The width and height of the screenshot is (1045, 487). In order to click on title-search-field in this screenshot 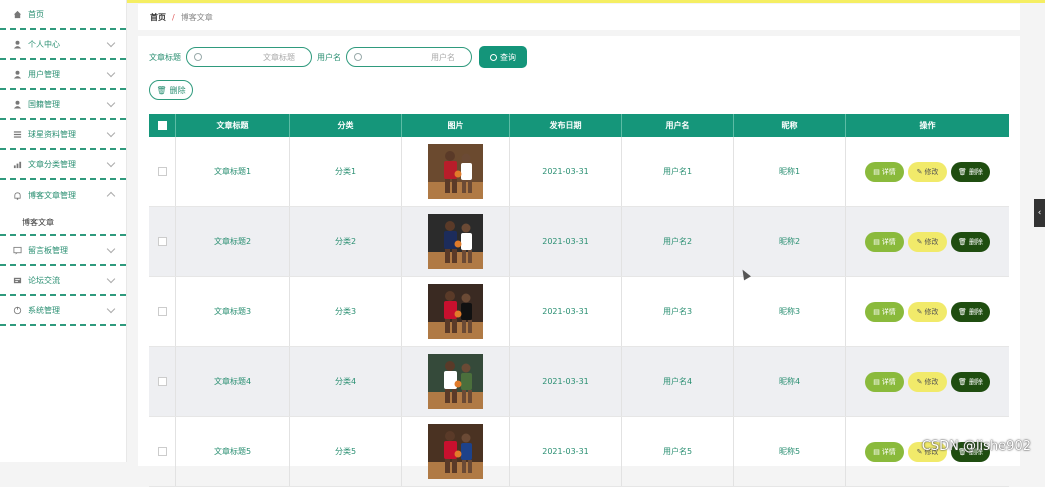, I will do `click(249, 57)`.